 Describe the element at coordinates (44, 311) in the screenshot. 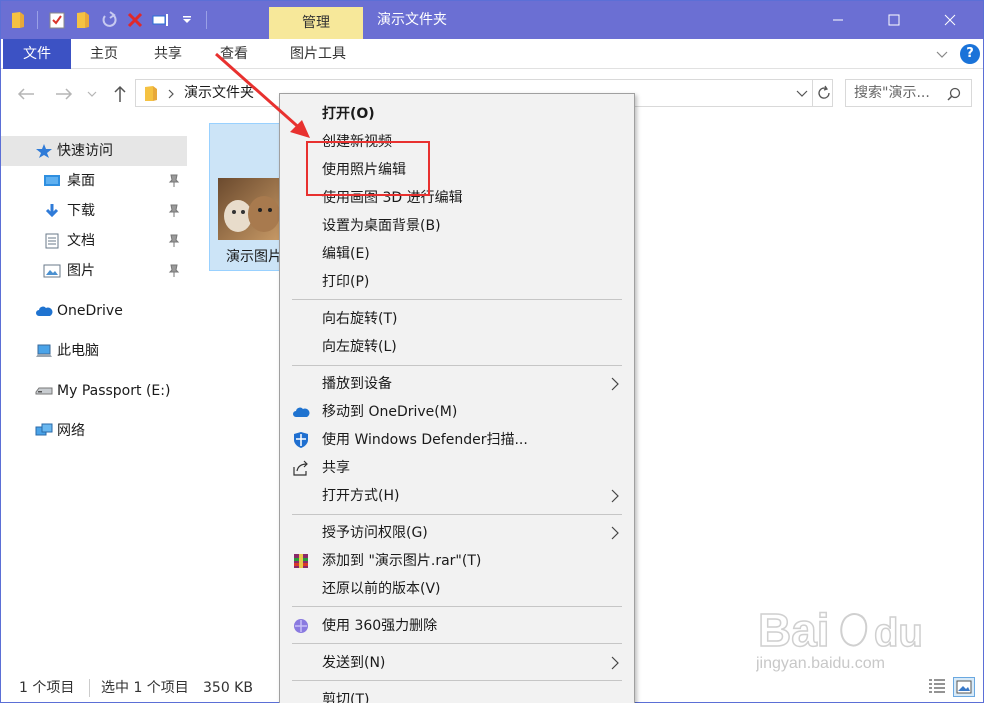

I see `cloud-icon` at that location.